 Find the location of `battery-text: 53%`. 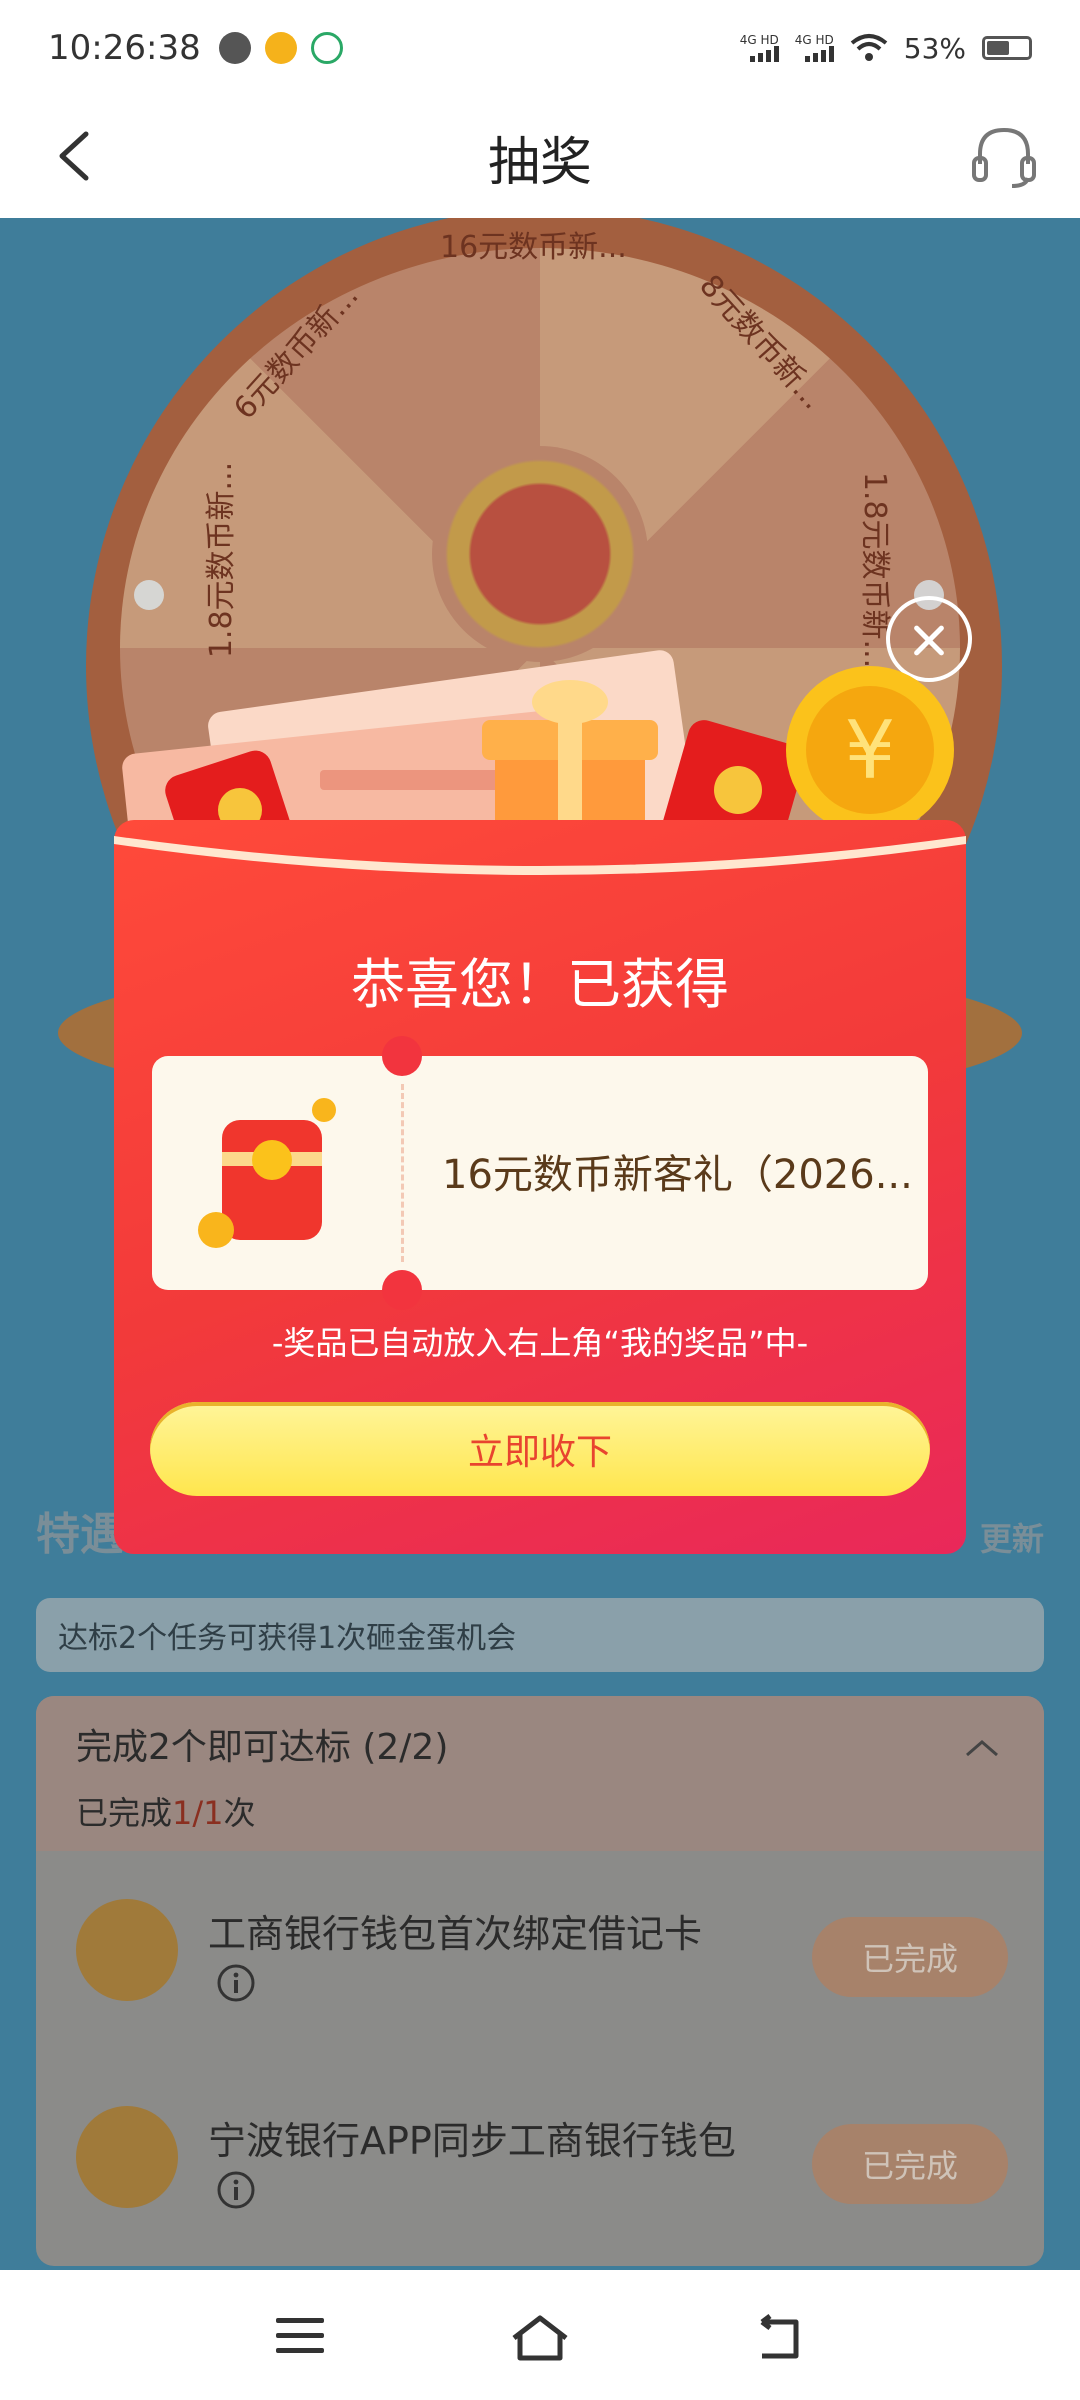

battery-text: 53% is located at coordinates (934, 48).